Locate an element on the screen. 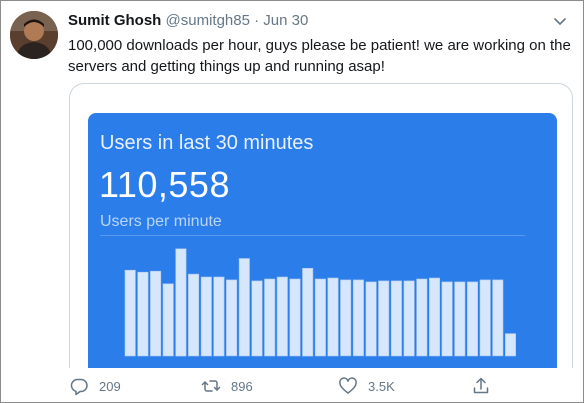 The height and width of the screenshot is (403, 584). like-button: 3.5K is located at coordinates (366, 386).